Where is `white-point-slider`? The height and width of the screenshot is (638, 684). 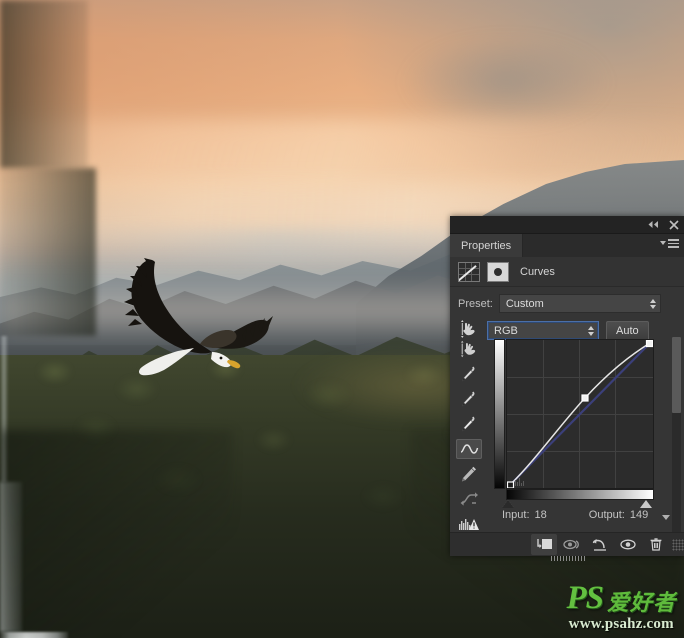 white-point-slider is located at coordinates (646, 504).